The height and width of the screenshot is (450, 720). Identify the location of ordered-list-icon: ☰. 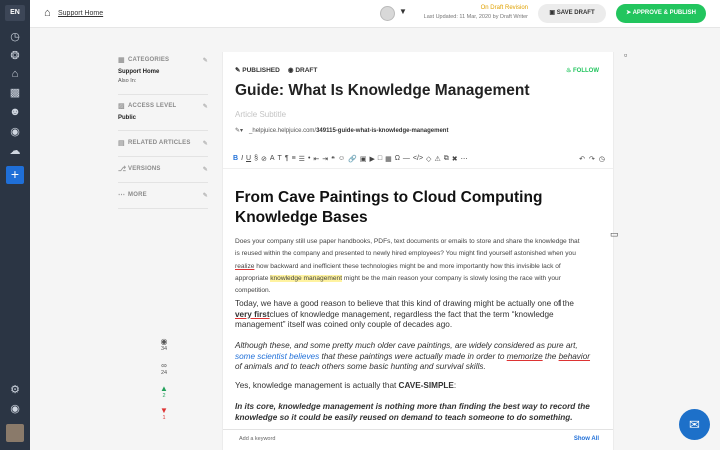
(302, 159).